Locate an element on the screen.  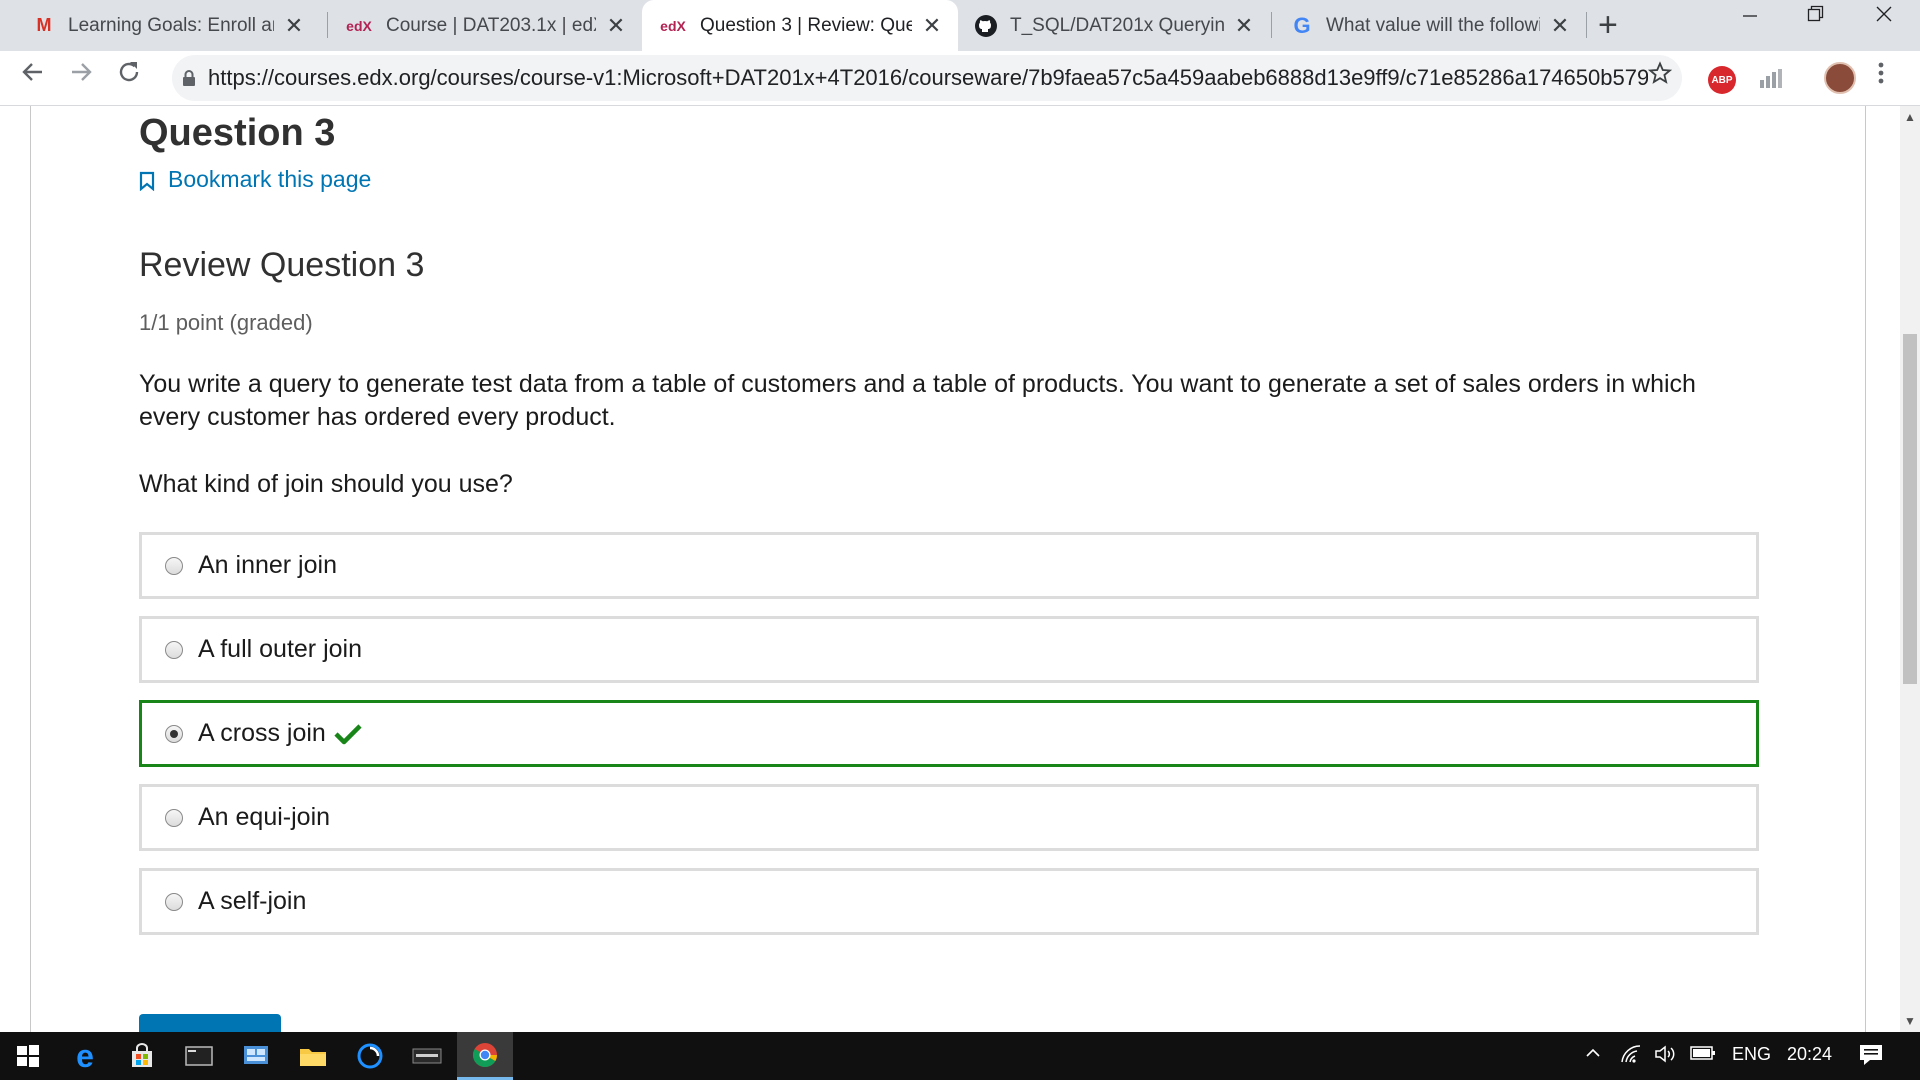
app-icon is located at coordinates (256, 1056).